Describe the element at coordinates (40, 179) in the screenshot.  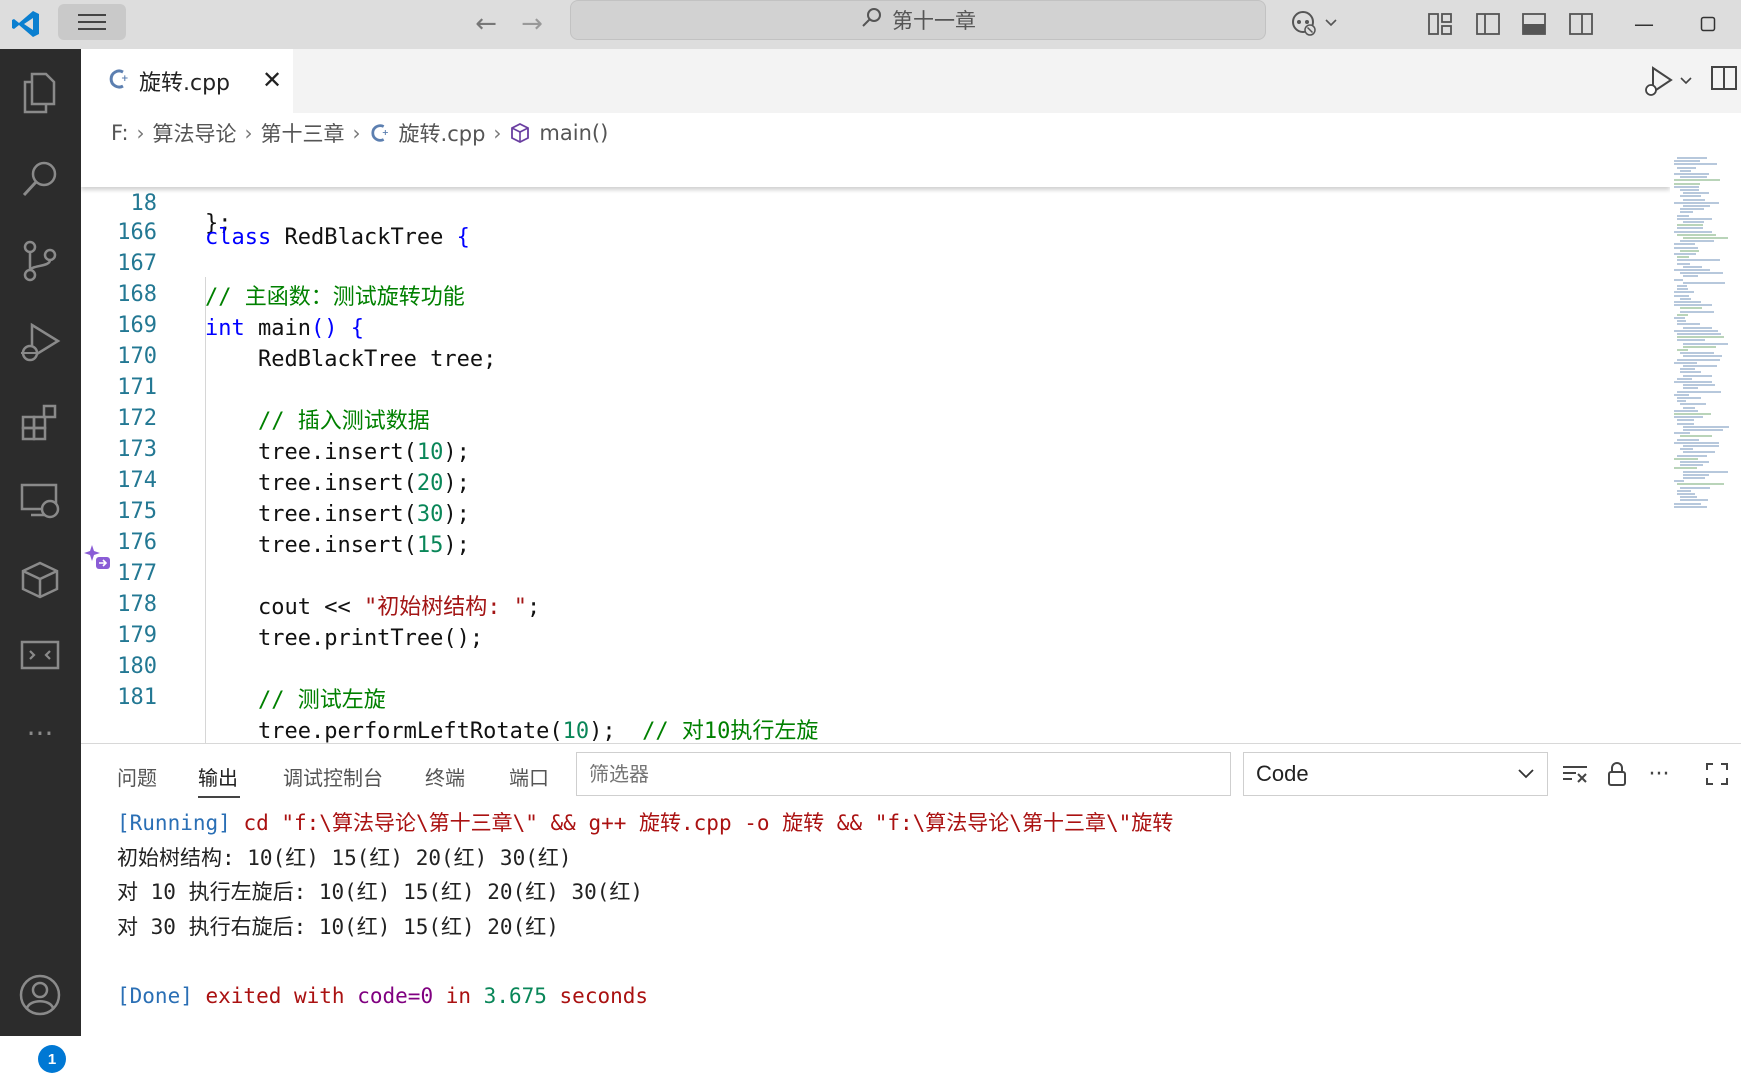
I see `search-icon` at that location.